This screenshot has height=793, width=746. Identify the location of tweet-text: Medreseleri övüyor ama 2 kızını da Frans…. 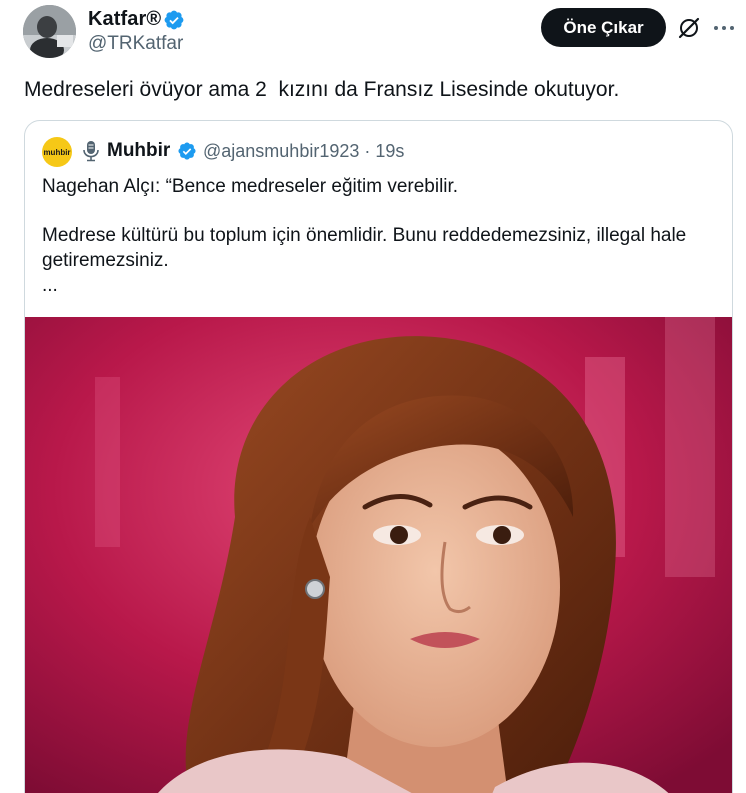
(322, 89).